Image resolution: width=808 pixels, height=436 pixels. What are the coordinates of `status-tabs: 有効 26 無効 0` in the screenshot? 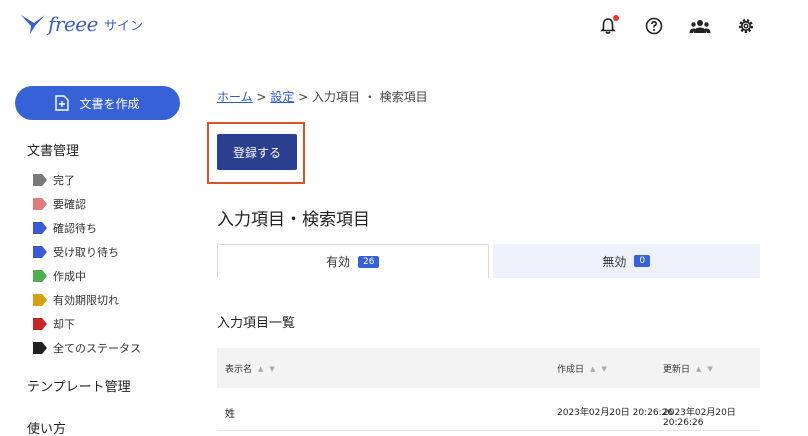 It's located at (488, 261).